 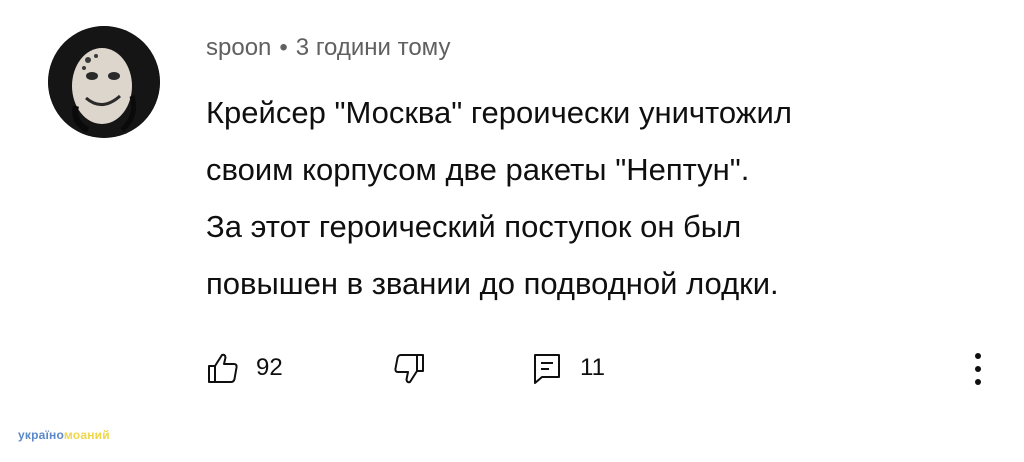 I want to click on author-name: spoon, so click(x=238, y=47).